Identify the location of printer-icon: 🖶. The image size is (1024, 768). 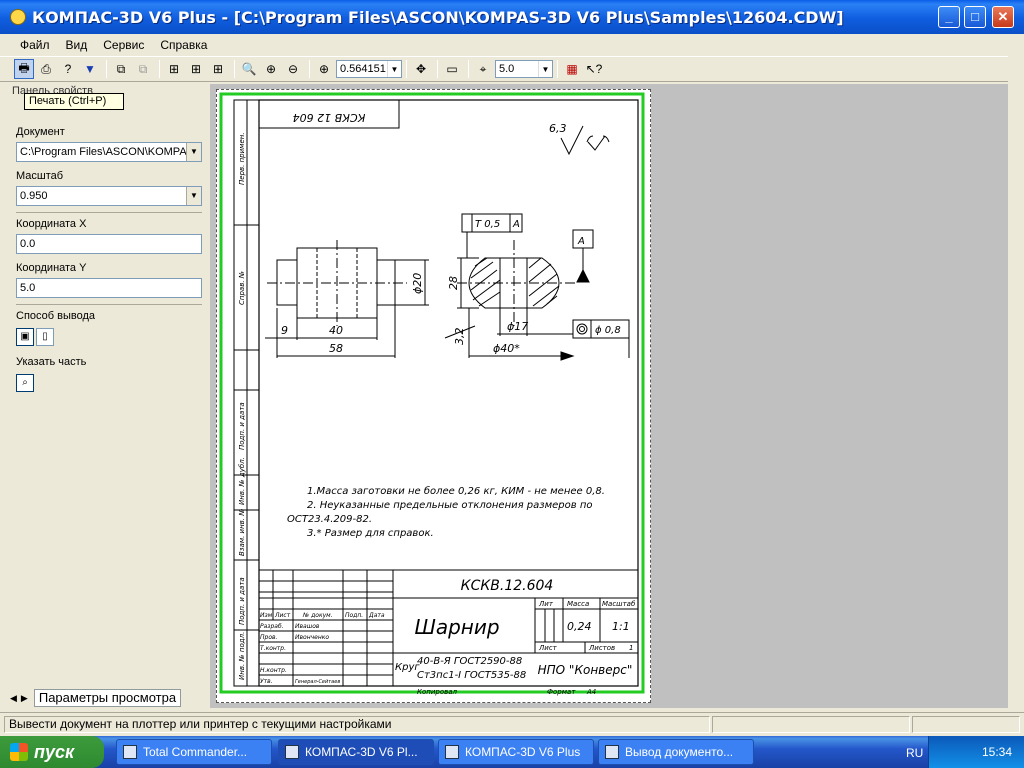
(24, 67).